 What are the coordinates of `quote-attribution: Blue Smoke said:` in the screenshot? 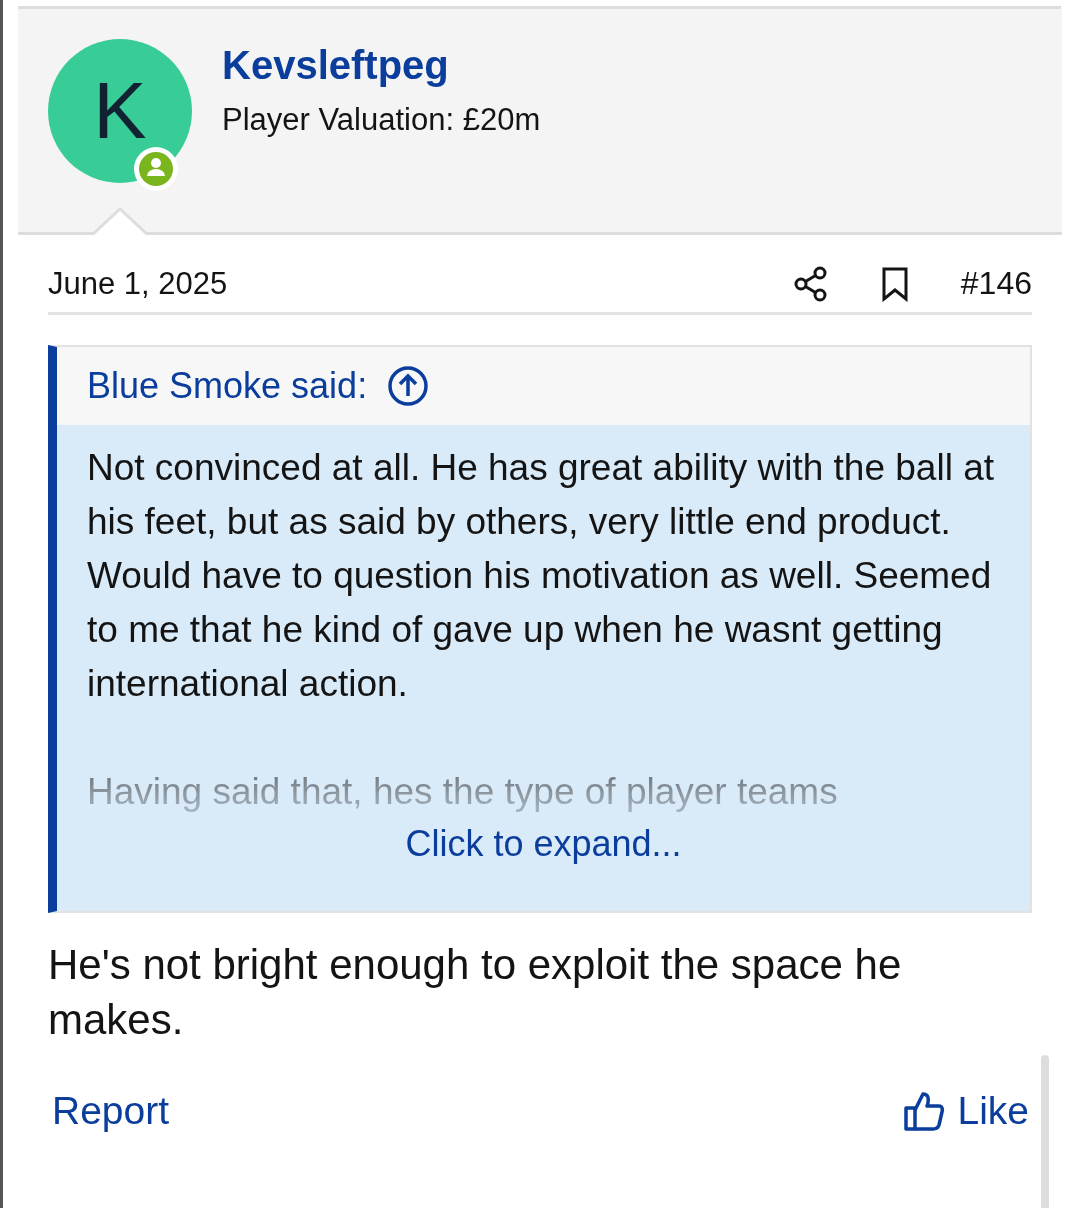 It's located at (227, 386).